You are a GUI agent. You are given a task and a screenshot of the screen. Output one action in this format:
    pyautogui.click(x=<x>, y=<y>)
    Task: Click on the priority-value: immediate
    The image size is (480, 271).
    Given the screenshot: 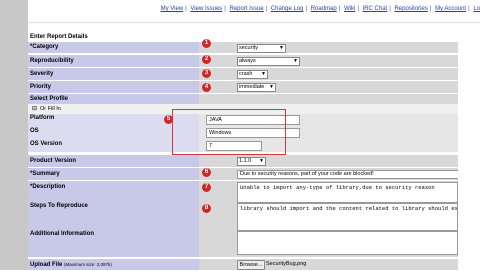 What is the action you would take?
    pyautogui.click(x=252, y=87)
    